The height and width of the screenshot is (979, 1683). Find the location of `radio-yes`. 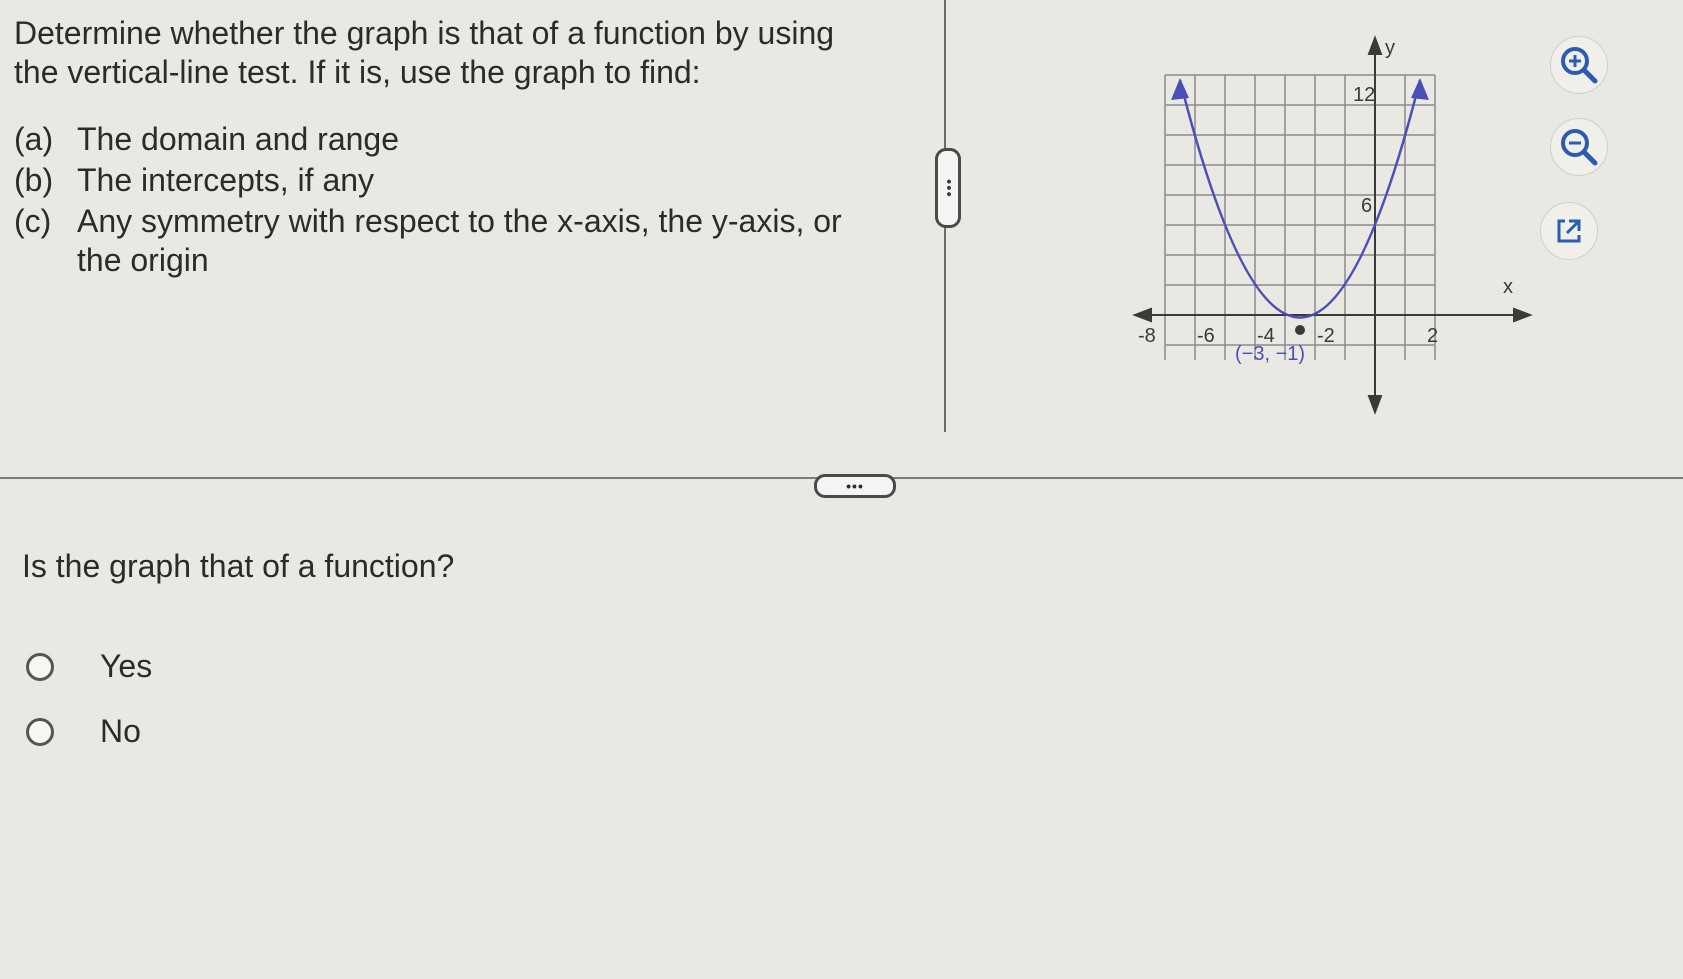

radio-yes is located at coordinates (40, 666).